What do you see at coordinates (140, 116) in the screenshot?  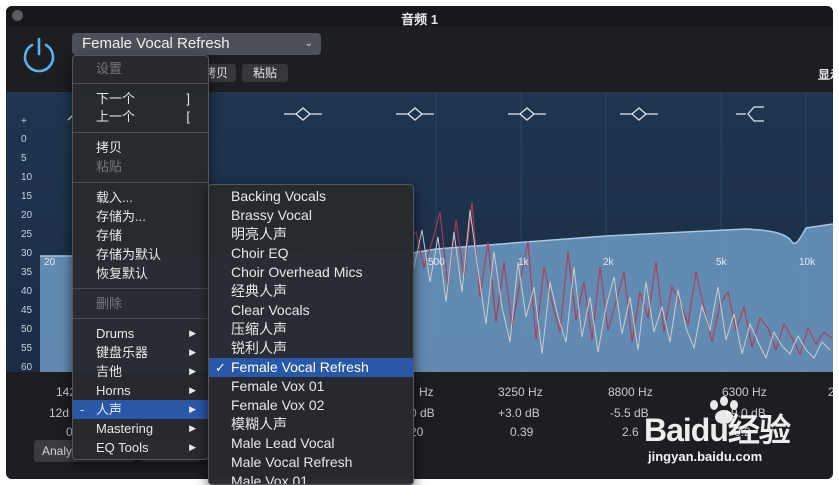 I see `menu-item-previous: 上一个 [` at bounding box center [140, 116].